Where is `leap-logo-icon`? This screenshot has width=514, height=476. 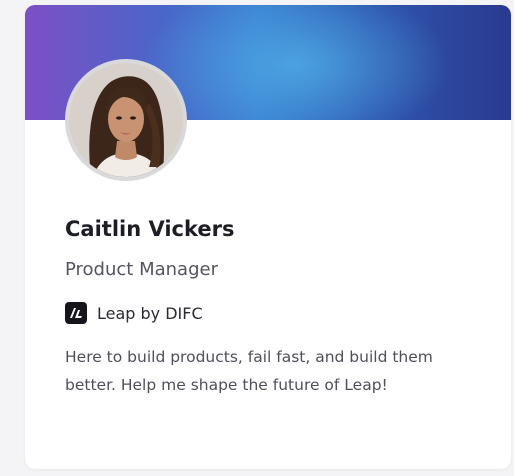
leap-logo-icon is located at coordinates (76, 313).